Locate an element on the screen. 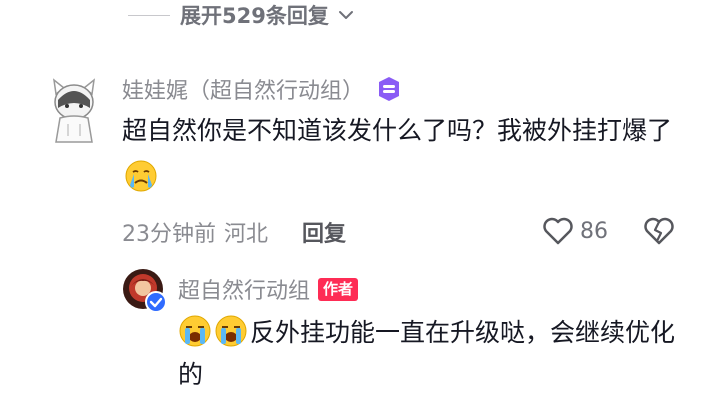 This screenshot has height=404, width=720. author-avatar is located at coordinates (145, 291).